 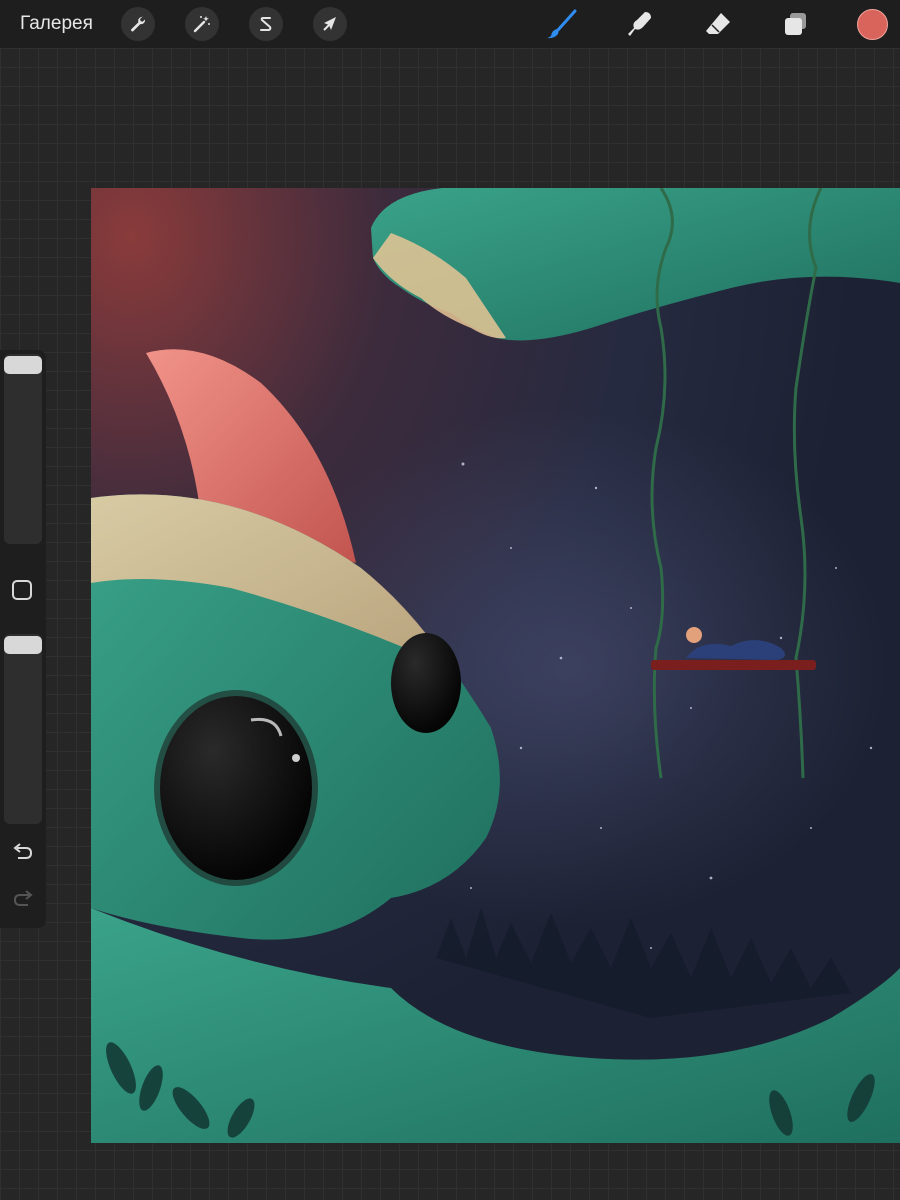 I want to click on arrow-cursor-icon, so click(x=329, y=24).